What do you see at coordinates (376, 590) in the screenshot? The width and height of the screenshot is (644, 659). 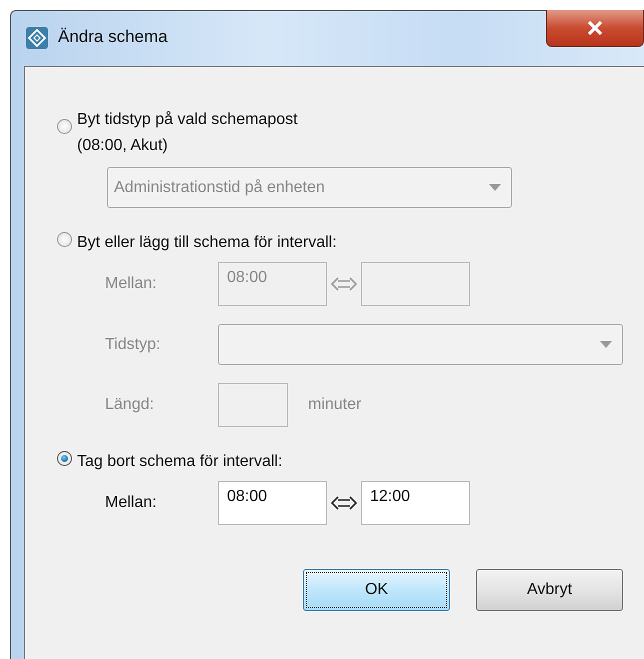 I see `ok-button: OK` at bounding box center [376, 590].